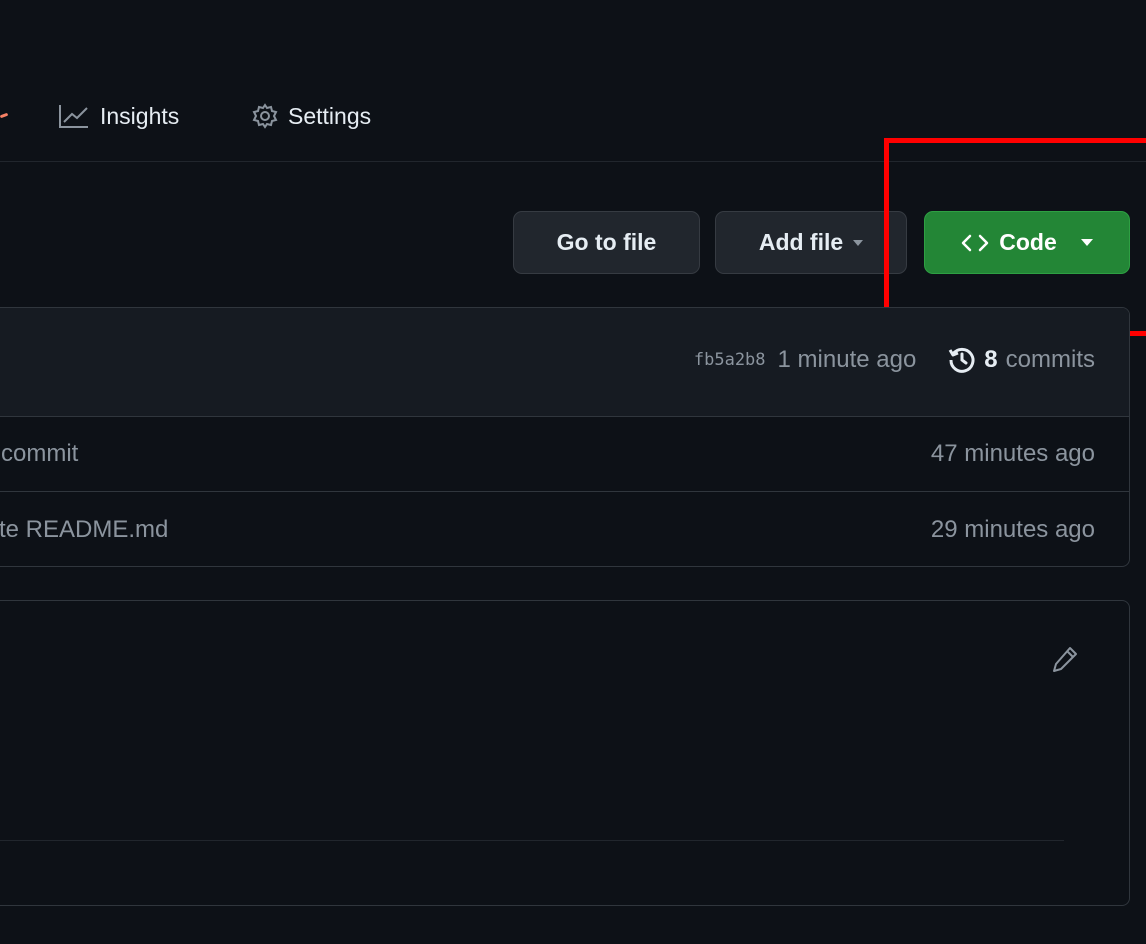  Describe the element at coordinates (564, 529) in the screenshot. I see `table-row: te README.md 29 minutes ago` at that location.